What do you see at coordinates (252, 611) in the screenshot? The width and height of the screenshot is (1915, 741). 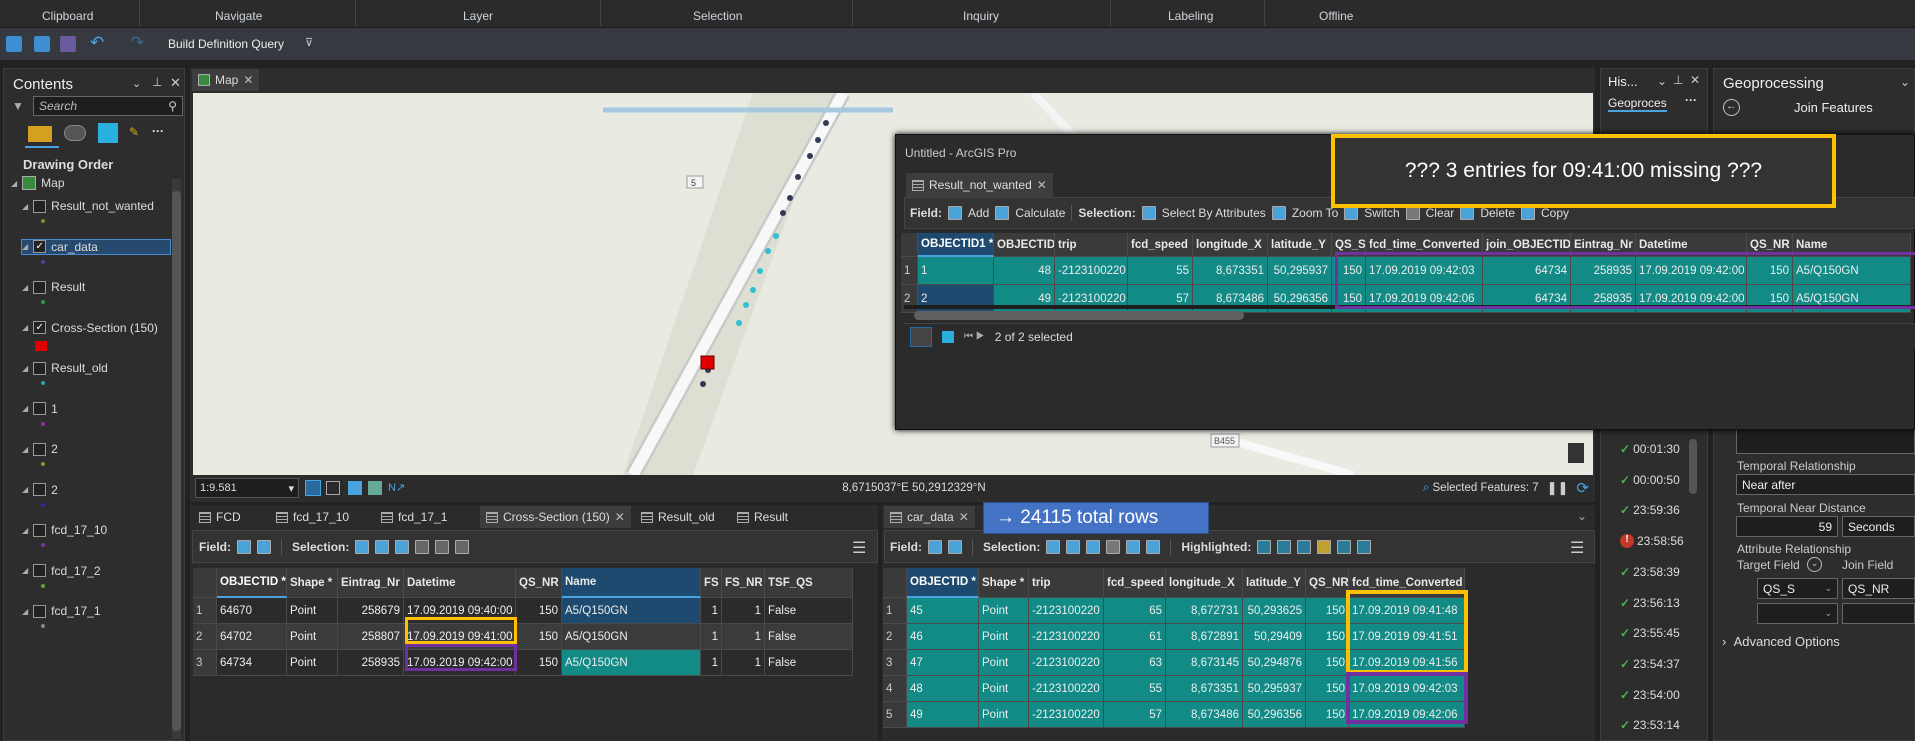 I see `table-cell: 64670` at bounding box center [252, 611].